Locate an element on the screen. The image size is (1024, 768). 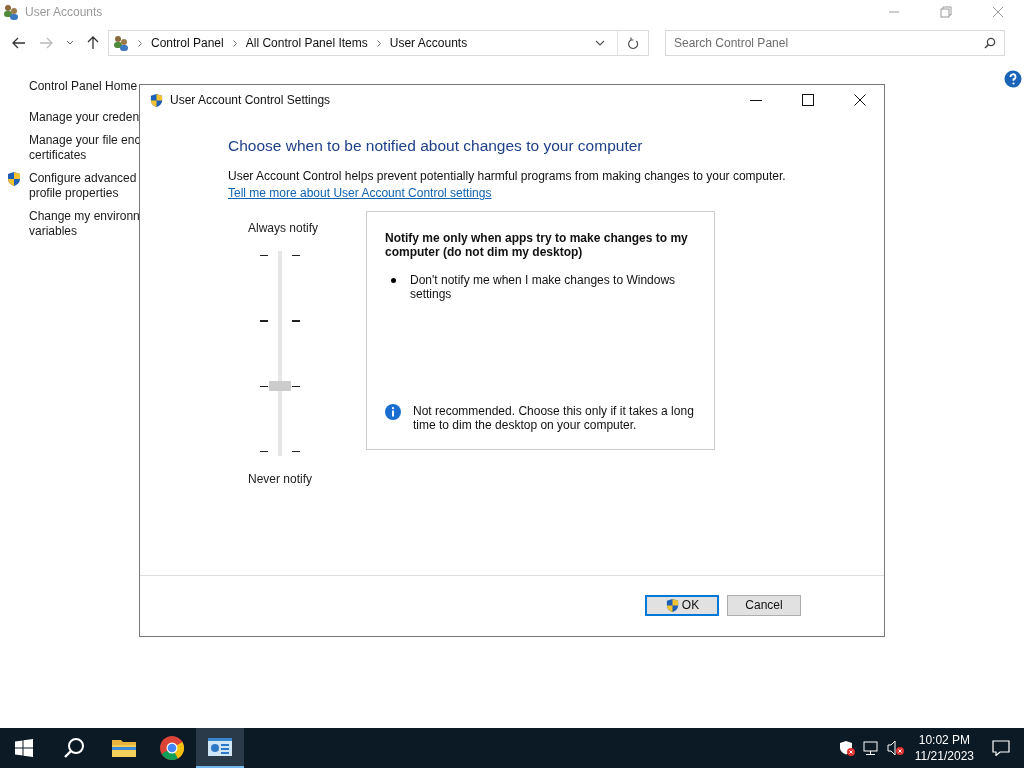
info-icon is located at coordinates (393, 412).